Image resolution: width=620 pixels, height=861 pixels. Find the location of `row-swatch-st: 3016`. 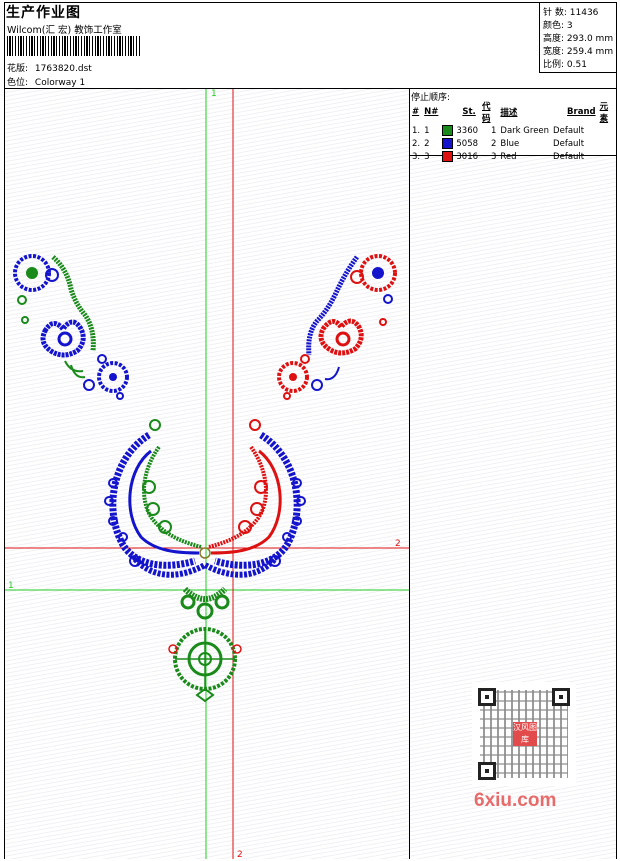

row-swatch-st: 3016 is located at coordinates (460, 156).